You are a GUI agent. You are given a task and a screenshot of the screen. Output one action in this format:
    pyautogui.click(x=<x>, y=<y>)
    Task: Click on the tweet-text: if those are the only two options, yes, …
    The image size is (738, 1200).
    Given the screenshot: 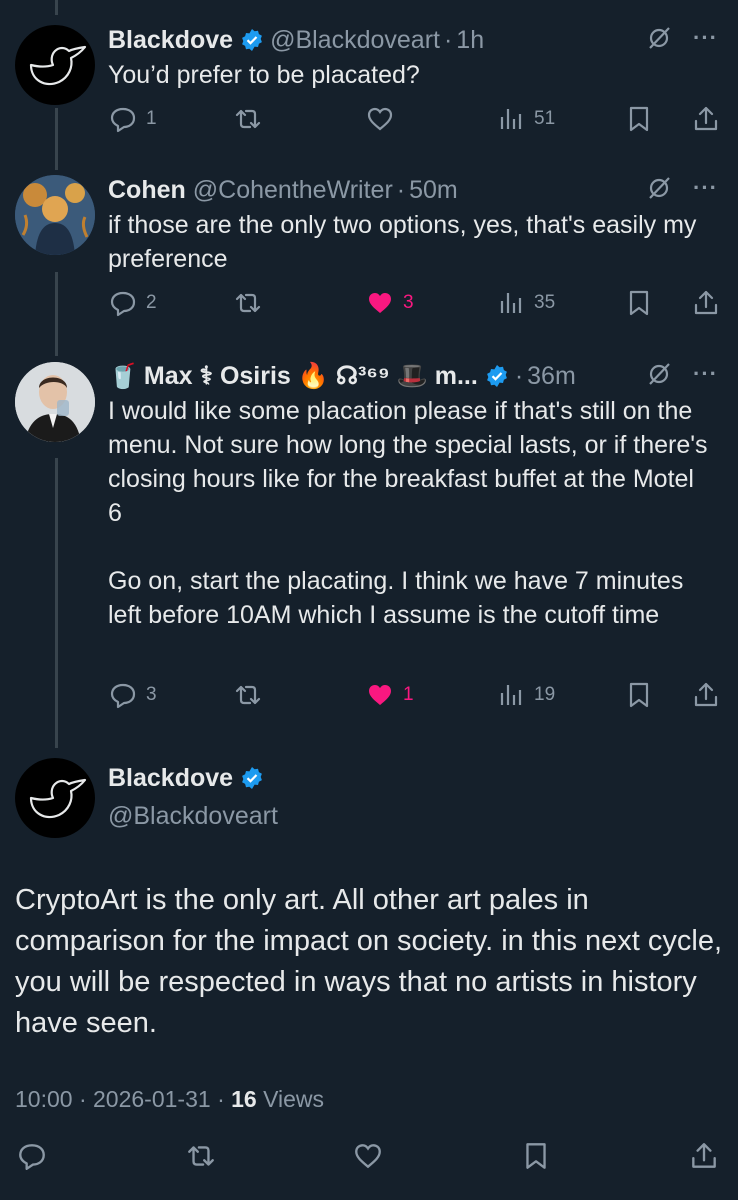 What is the action you would take?
    pyautogui.click(x=402, y=242)
    